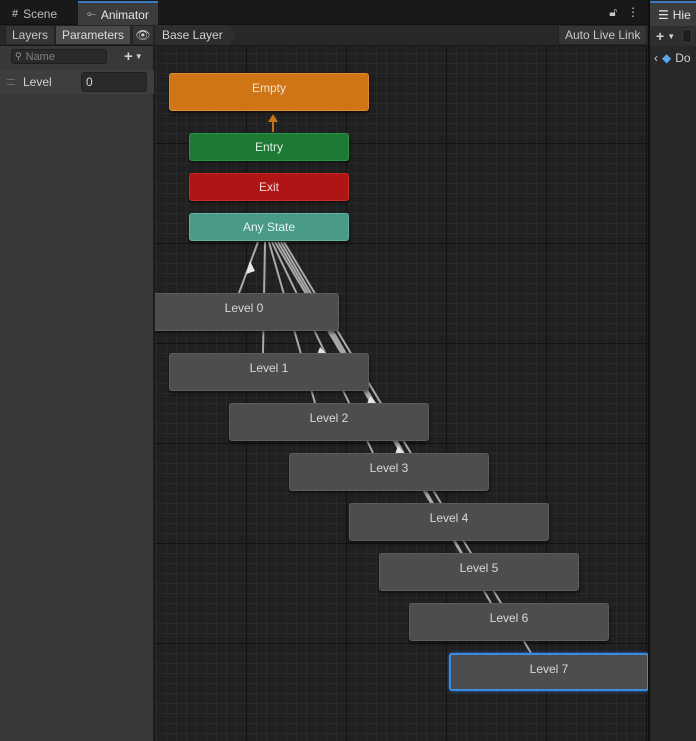 This screenshot has height=741, width=696. What do you see at coordinates (37, 82) in the screenshot?
I see `parameter-name: Level` at bounding box center [37, 82].